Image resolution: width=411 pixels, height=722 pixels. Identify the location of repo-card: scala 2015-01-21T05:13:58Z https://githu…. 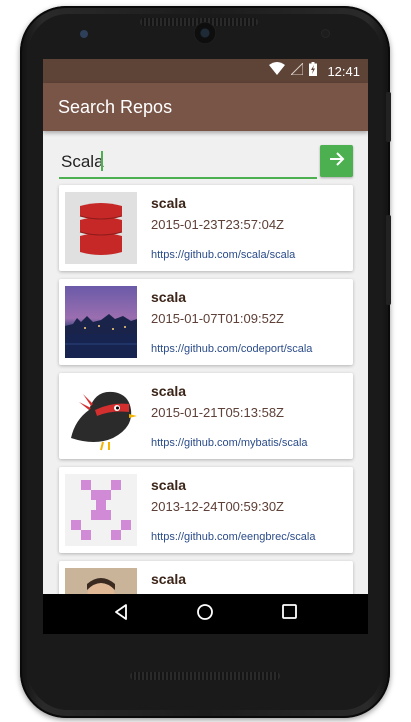
(206, 416).